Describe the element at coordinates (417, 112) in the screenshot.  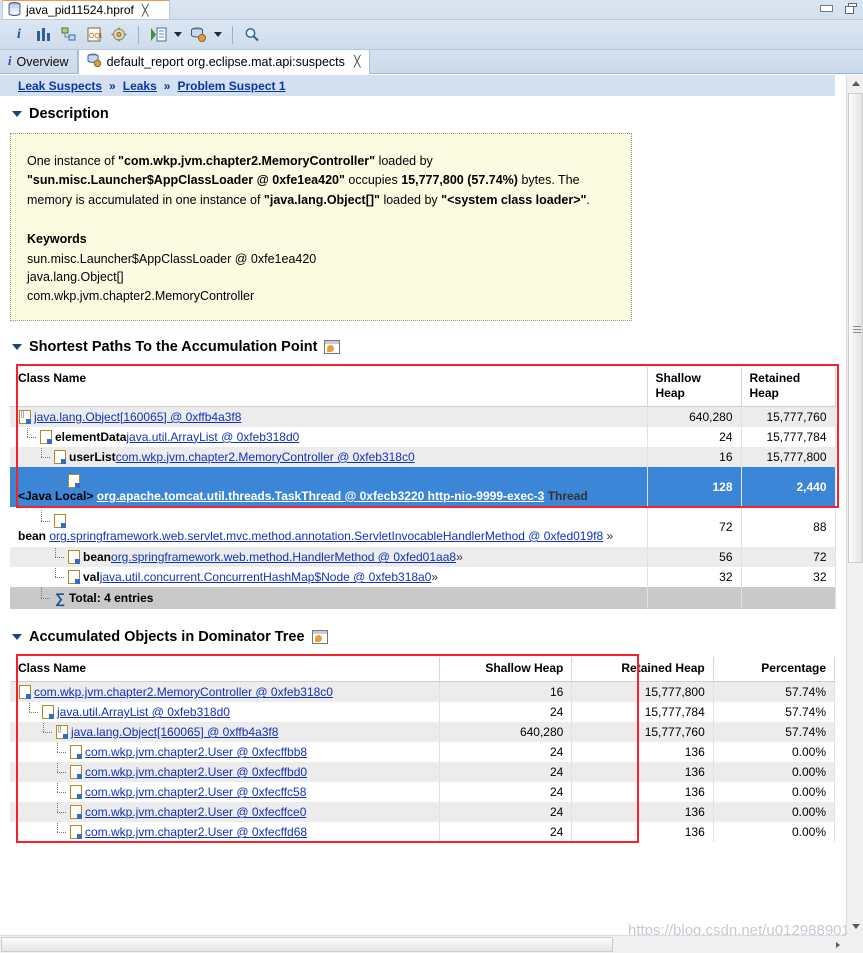
I see `section-header-description: Description` at that location.